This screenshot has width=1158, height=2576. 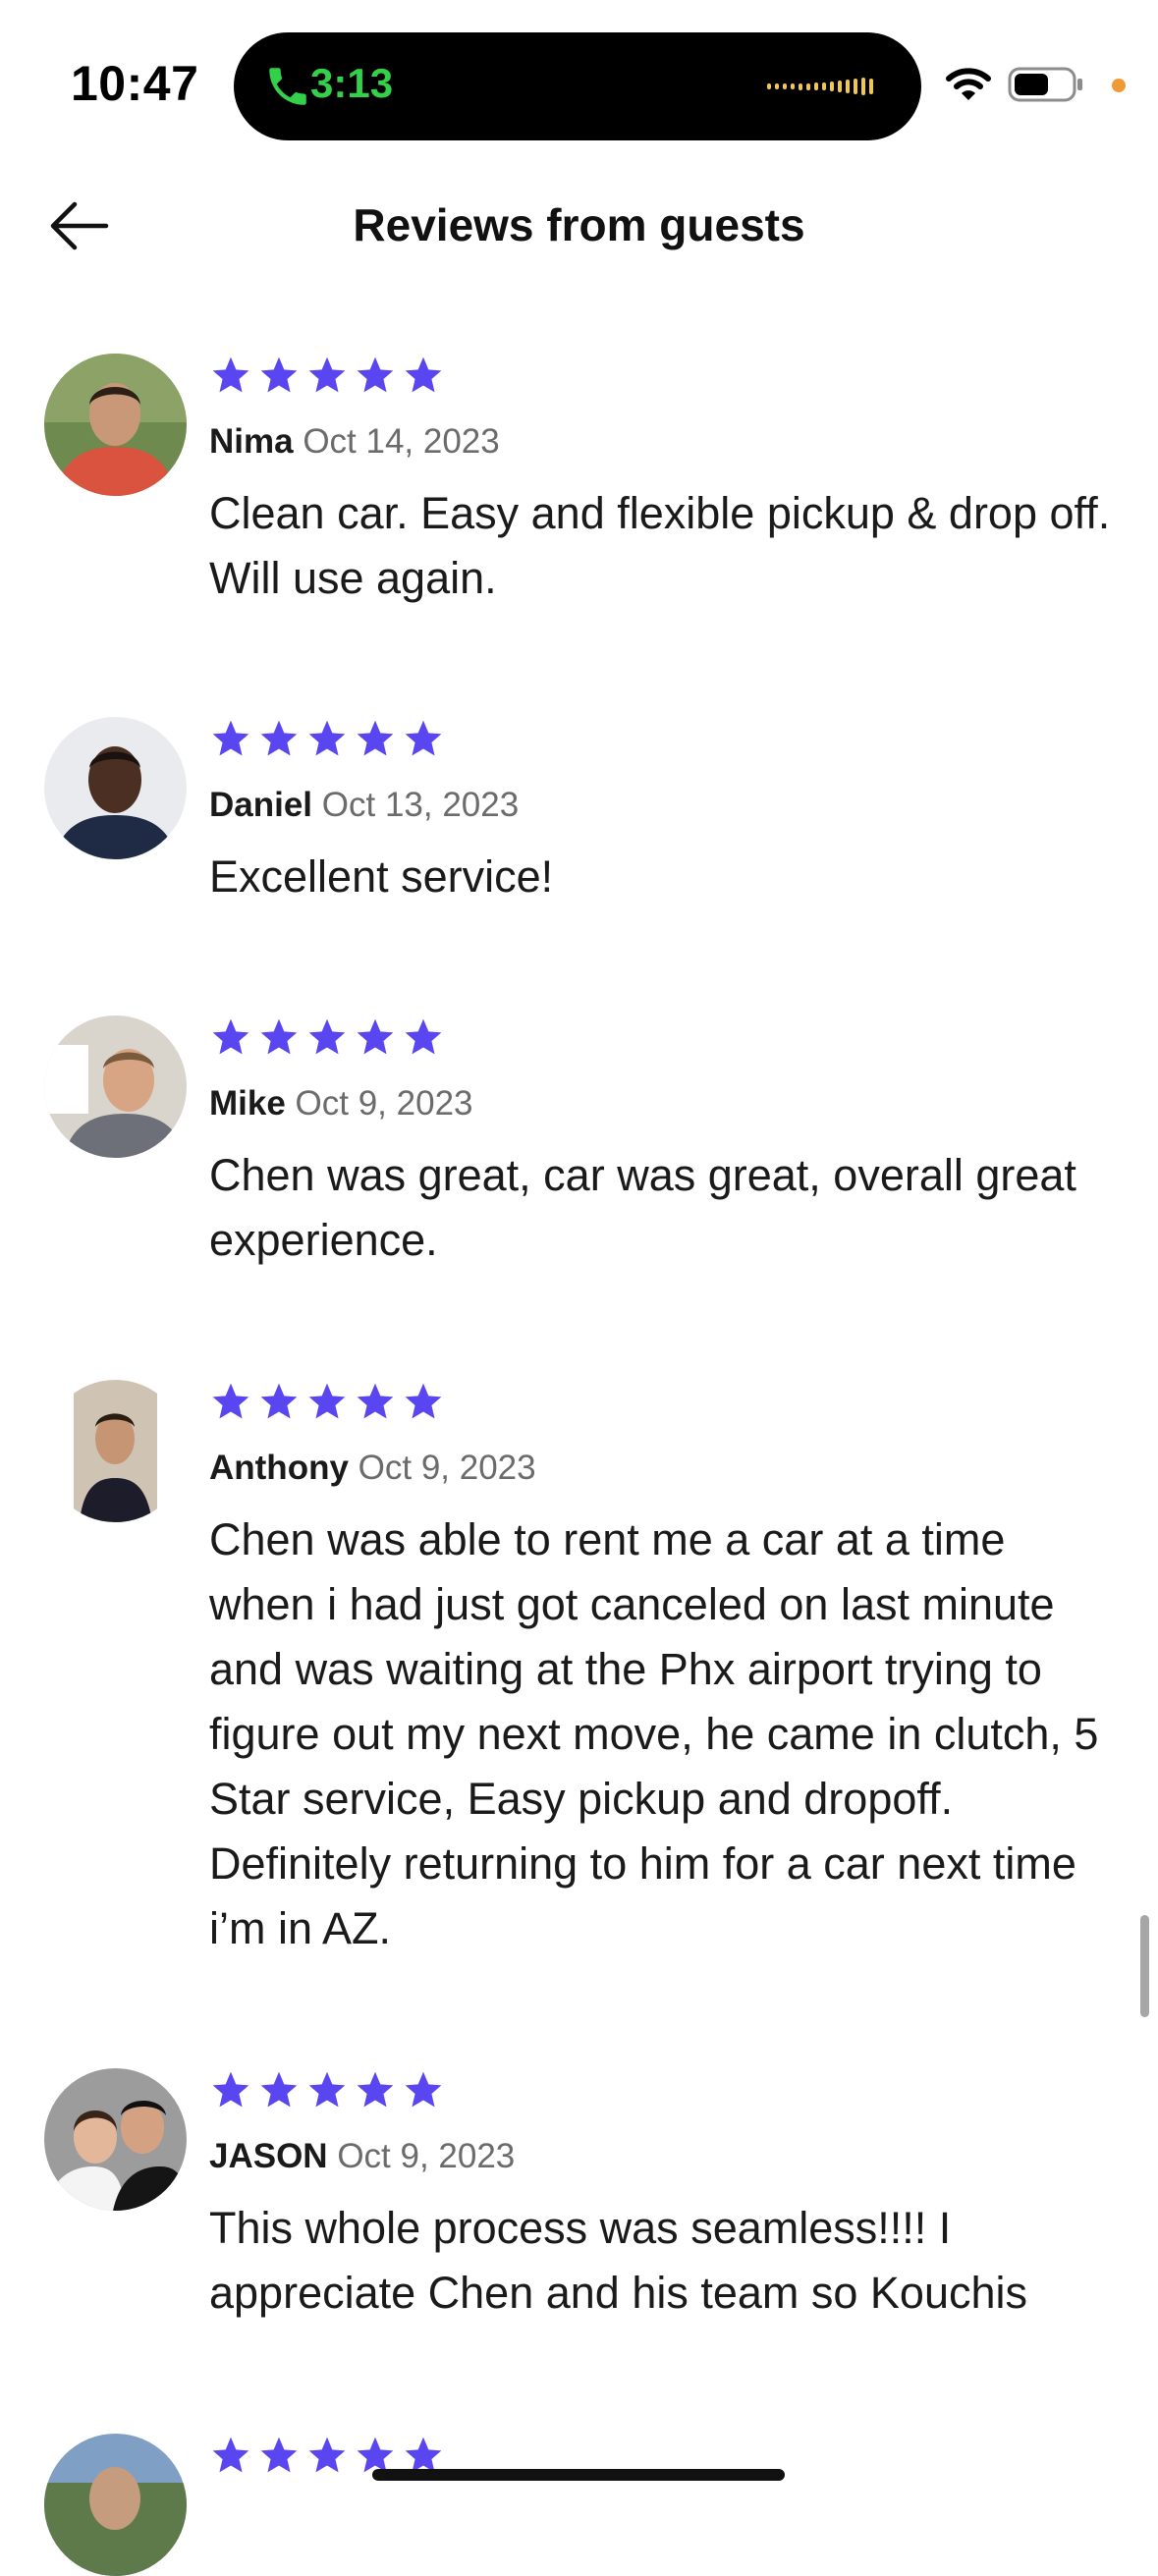 What do you see at coordinates (381, 876) in the screenshot?
I see `review-text: Excellent service!` at bounding box center [381, 876].